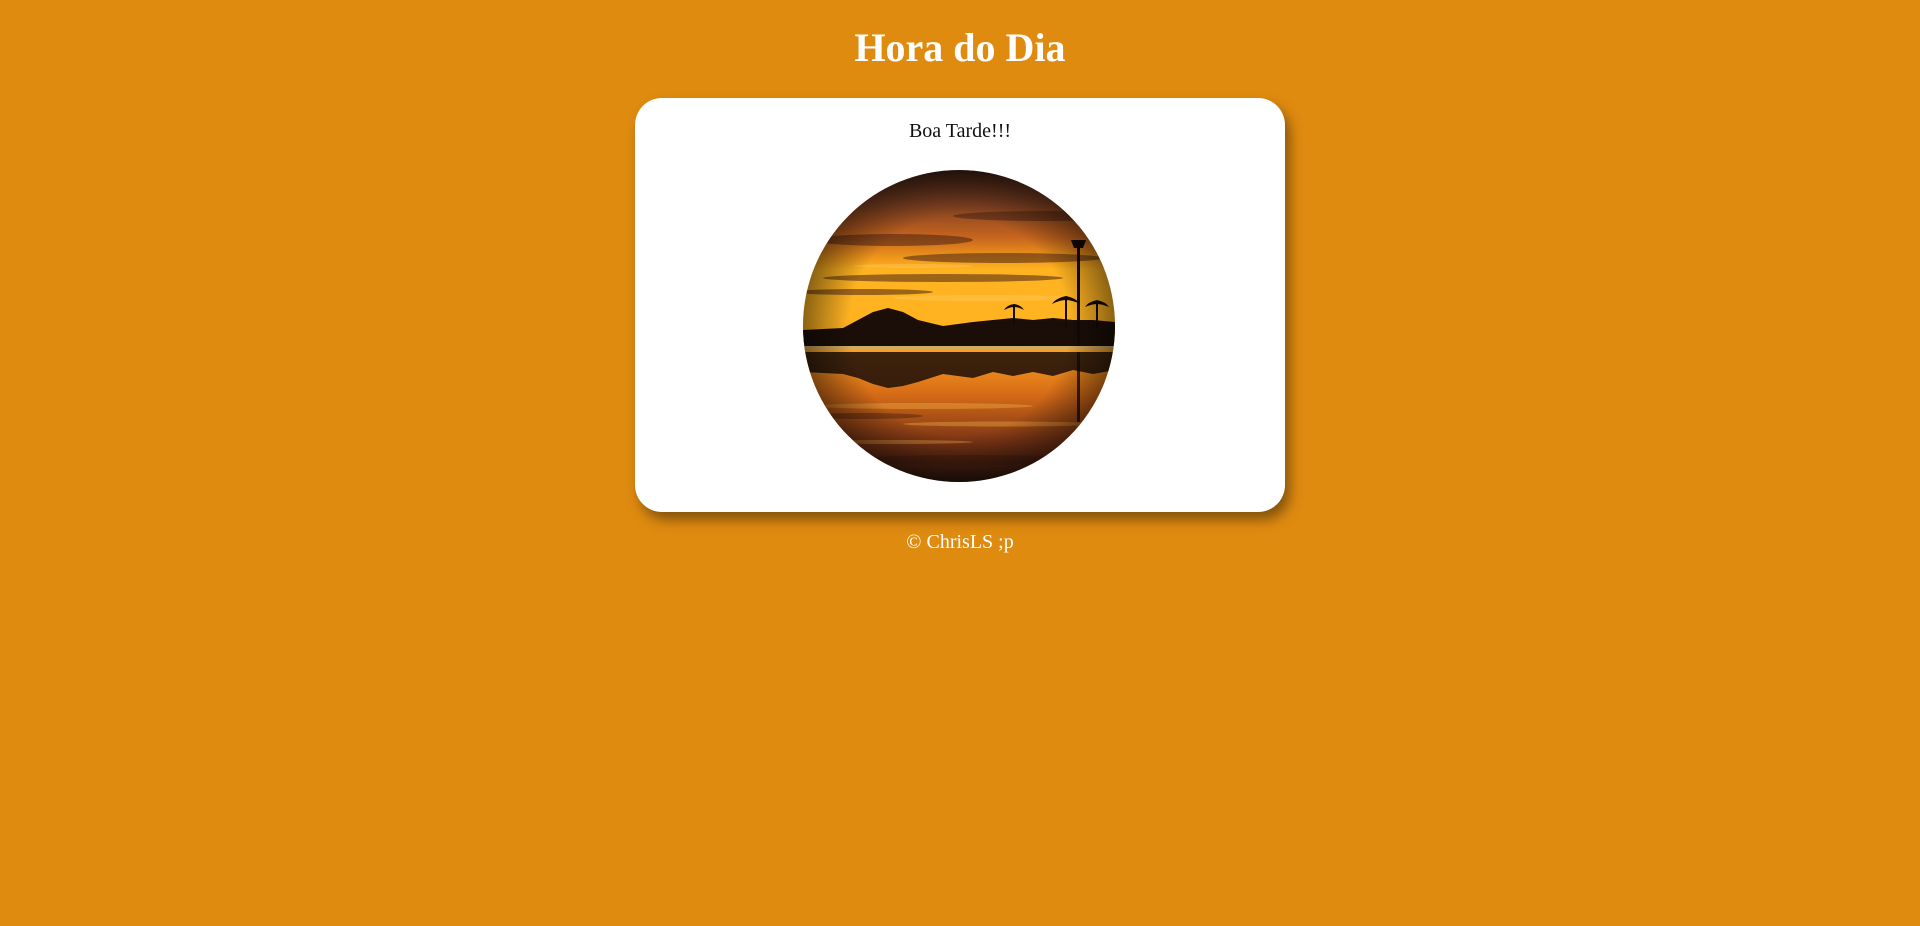 The width and height of the screenshot is (1920, 926). Describe the element at coordinates (960, 131) in the screenshot. I see `greeting-text: Boa Tarde!!!` at that location.